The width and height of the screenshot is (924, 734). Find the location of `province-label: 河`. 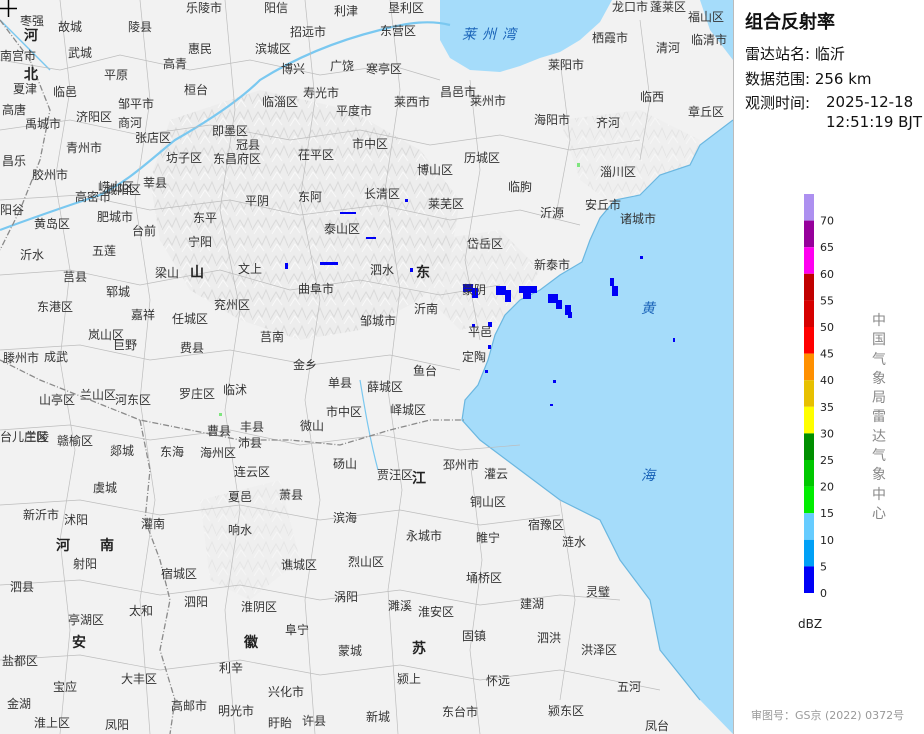

province-label: 河 is located at coordinates (63, 546).